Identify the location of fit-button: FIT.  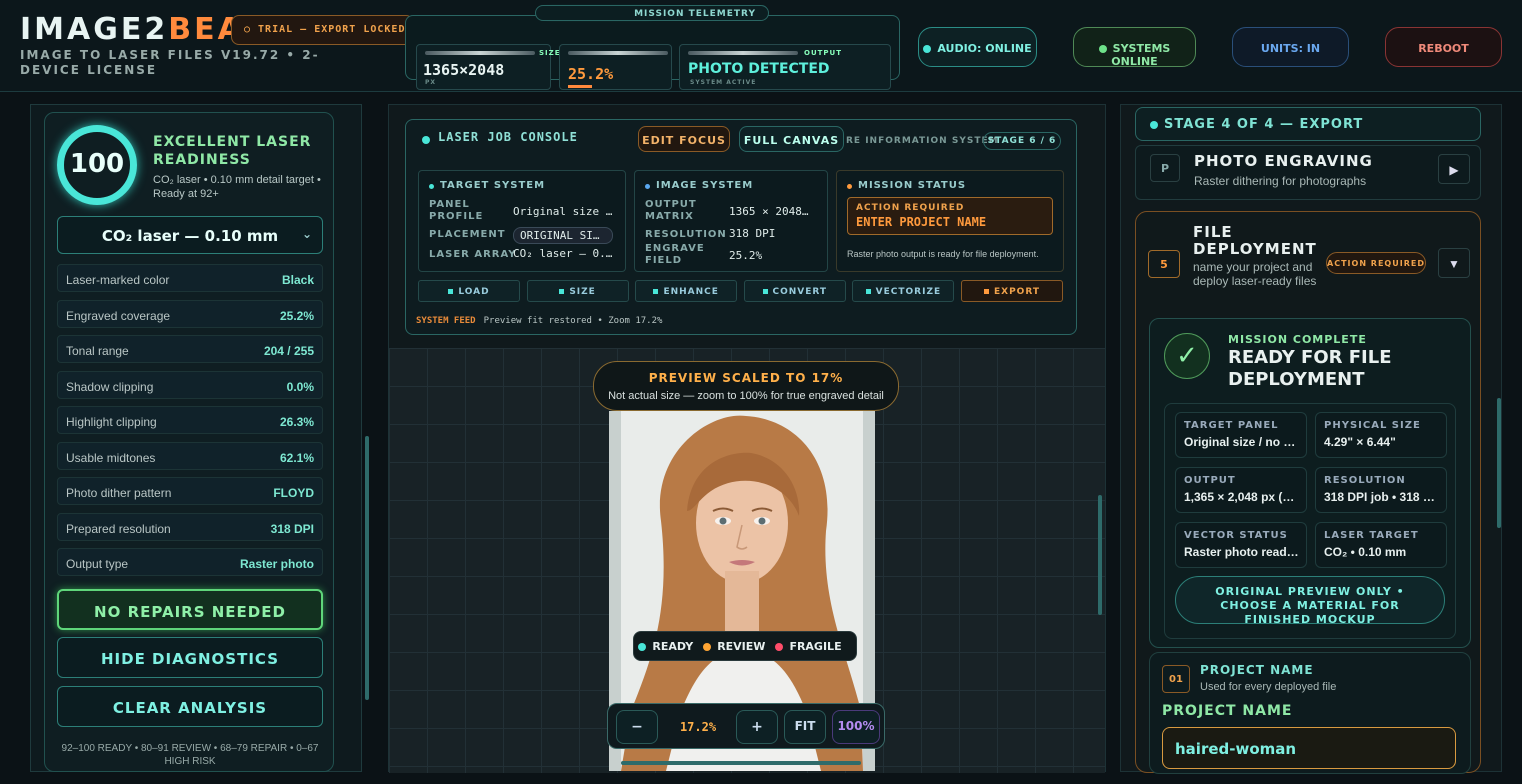
(805, 727).